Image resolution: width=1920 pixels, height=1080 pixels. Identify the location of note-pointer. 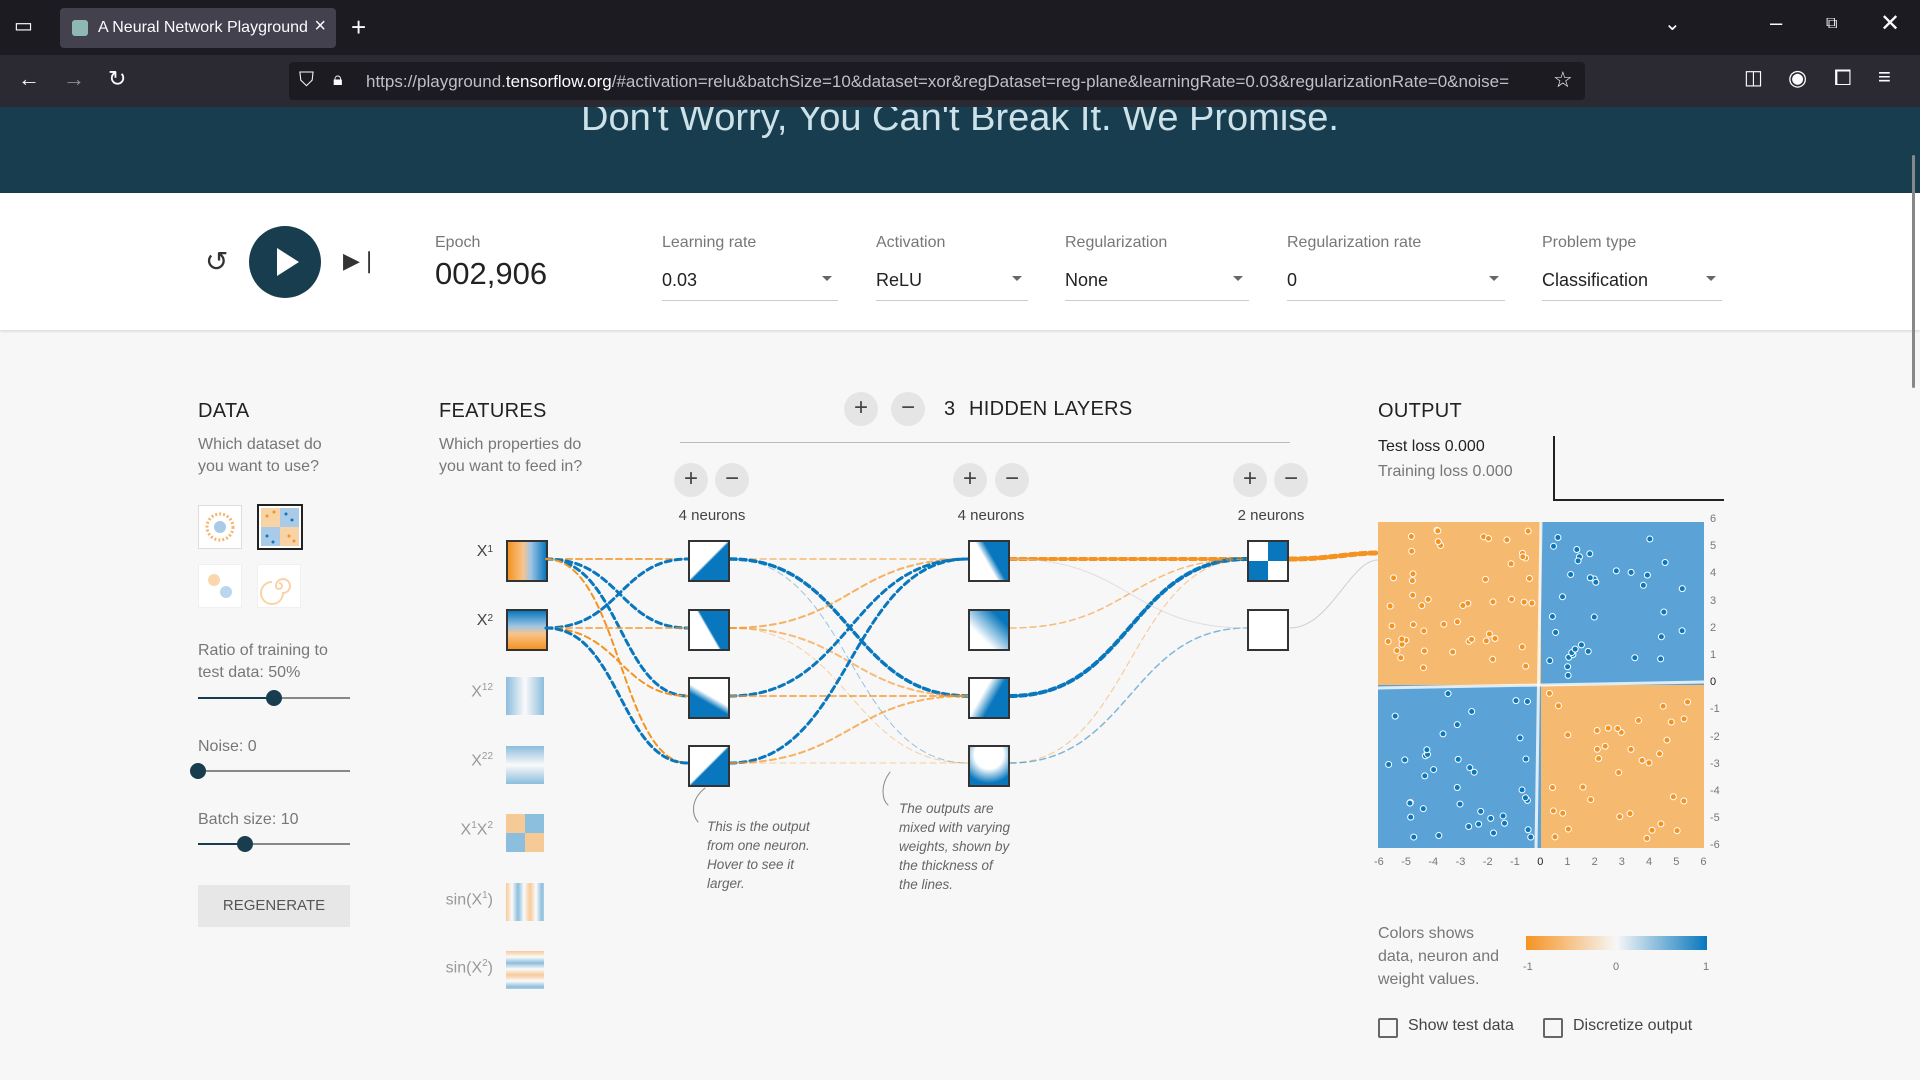
(886, 788).